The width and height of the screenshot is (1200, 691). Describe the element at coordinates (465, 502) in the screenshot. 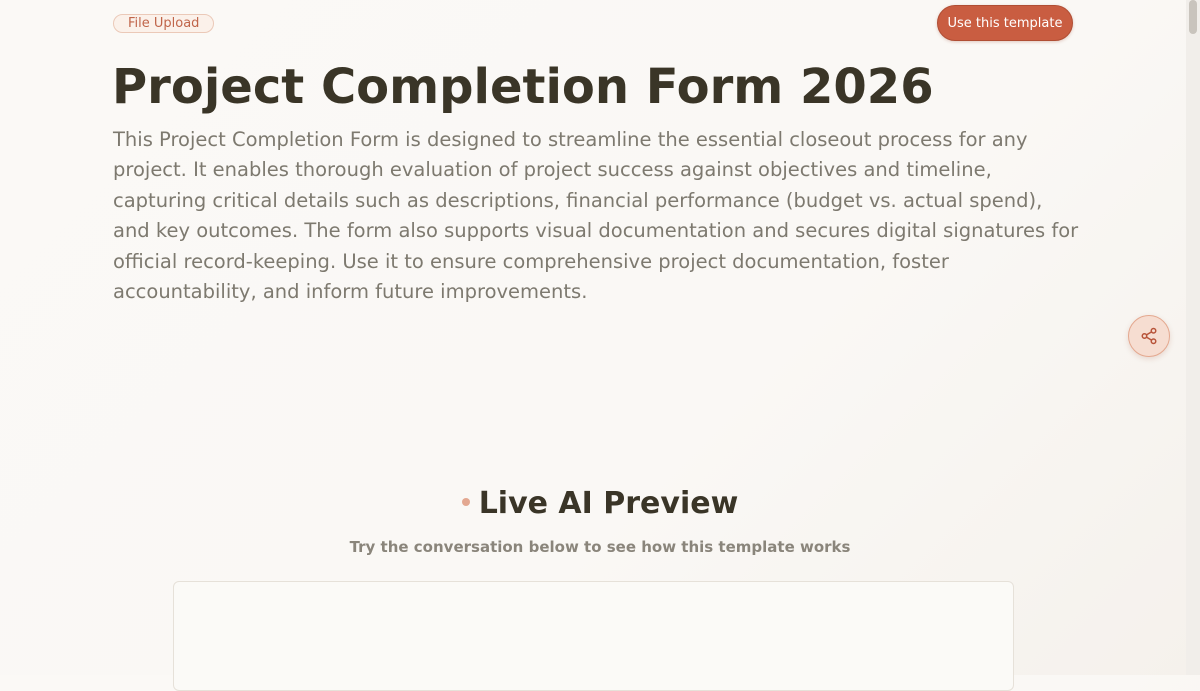

I see `status-dot` at that location.